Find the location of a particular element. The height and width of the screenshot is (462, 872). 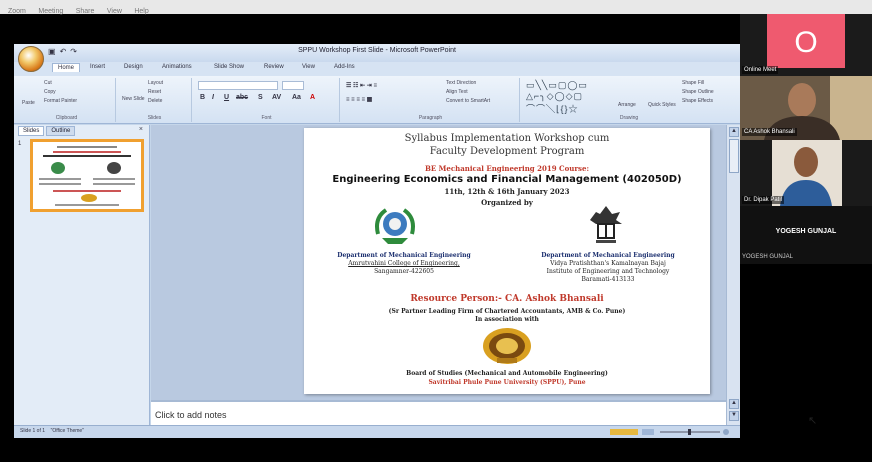

next-slide-icon: ▼ is located at coordinates (734, 416).